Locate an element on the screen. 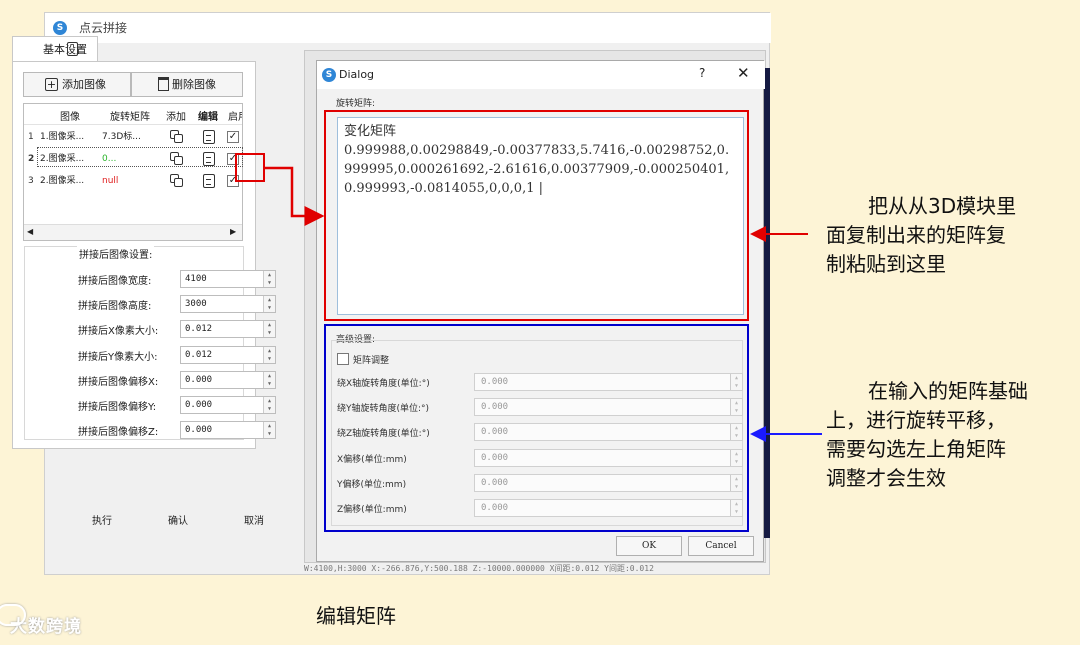  note-adjust-matrix: 在输入的矩阵基础 上，进行旋转平移， 需要勾选左上角矩阵 调整才会生效 is located at coordinates (948, 435).